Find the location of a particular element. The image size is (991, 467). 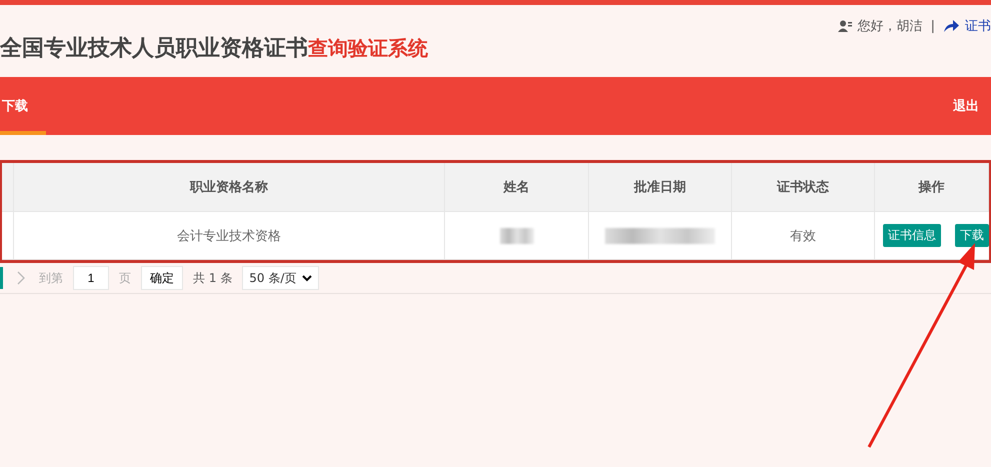

action-button: 下载 is located at coordinates (972, 235).